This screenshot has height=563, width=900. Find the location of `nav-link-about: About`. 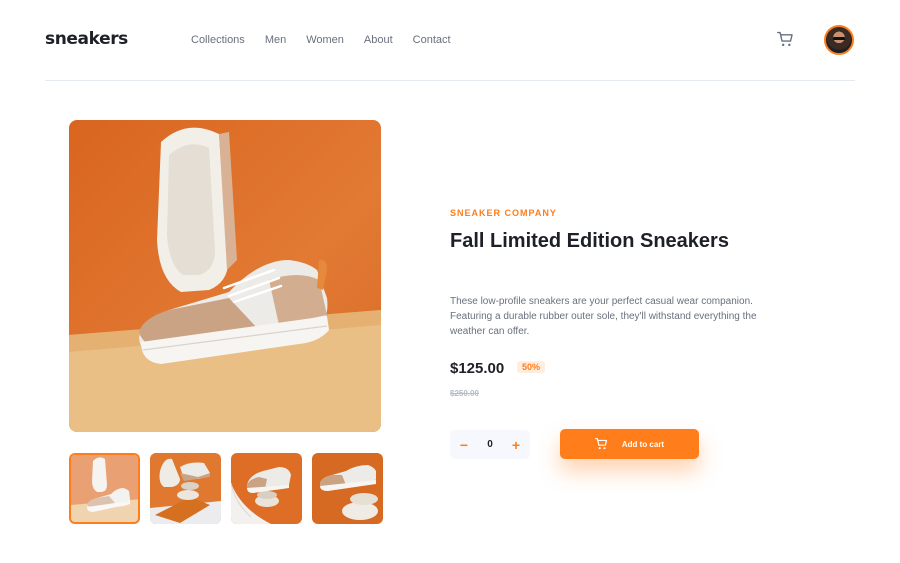

nav-link-about: About is located at coordinates (378, 40).